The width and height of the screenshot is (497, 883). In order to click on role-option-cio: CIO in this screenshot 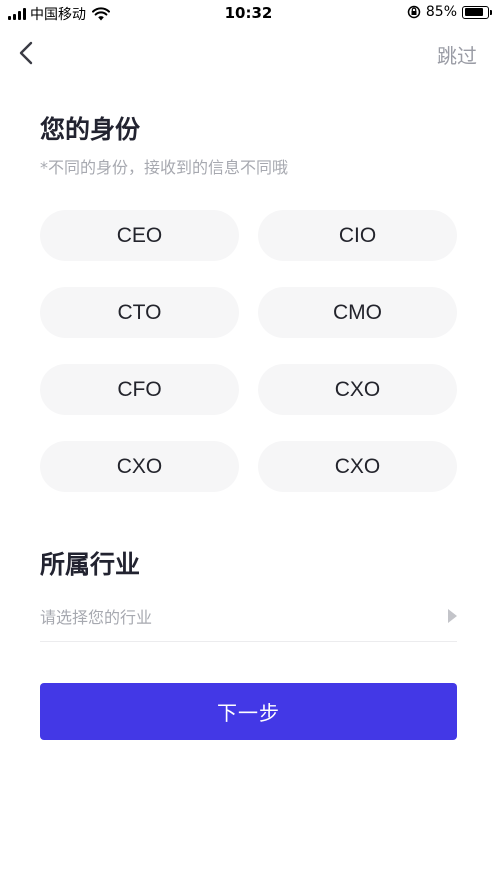, I will do `click(357, 235)`.